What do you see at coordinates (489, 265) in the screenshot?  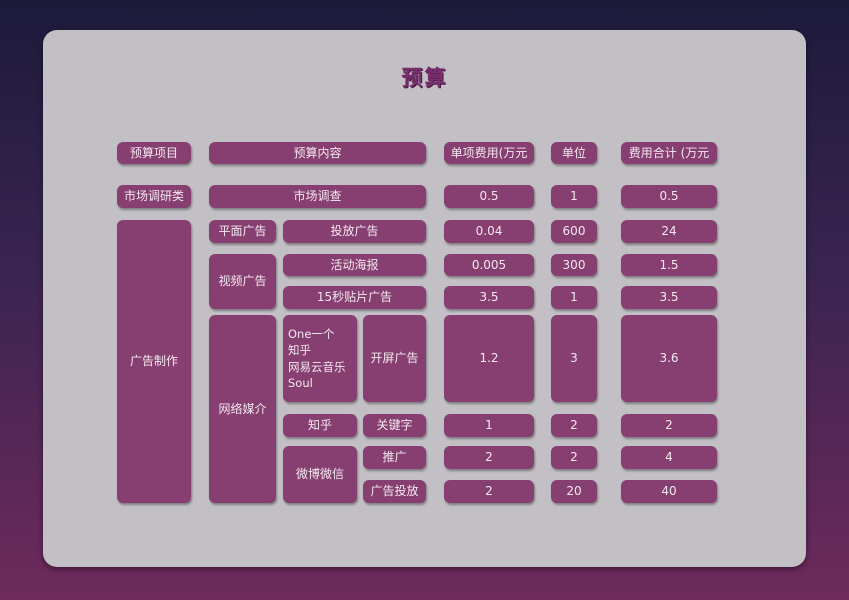 I see `unit-price-cell: 0.005` at bounding box center [489, 265].